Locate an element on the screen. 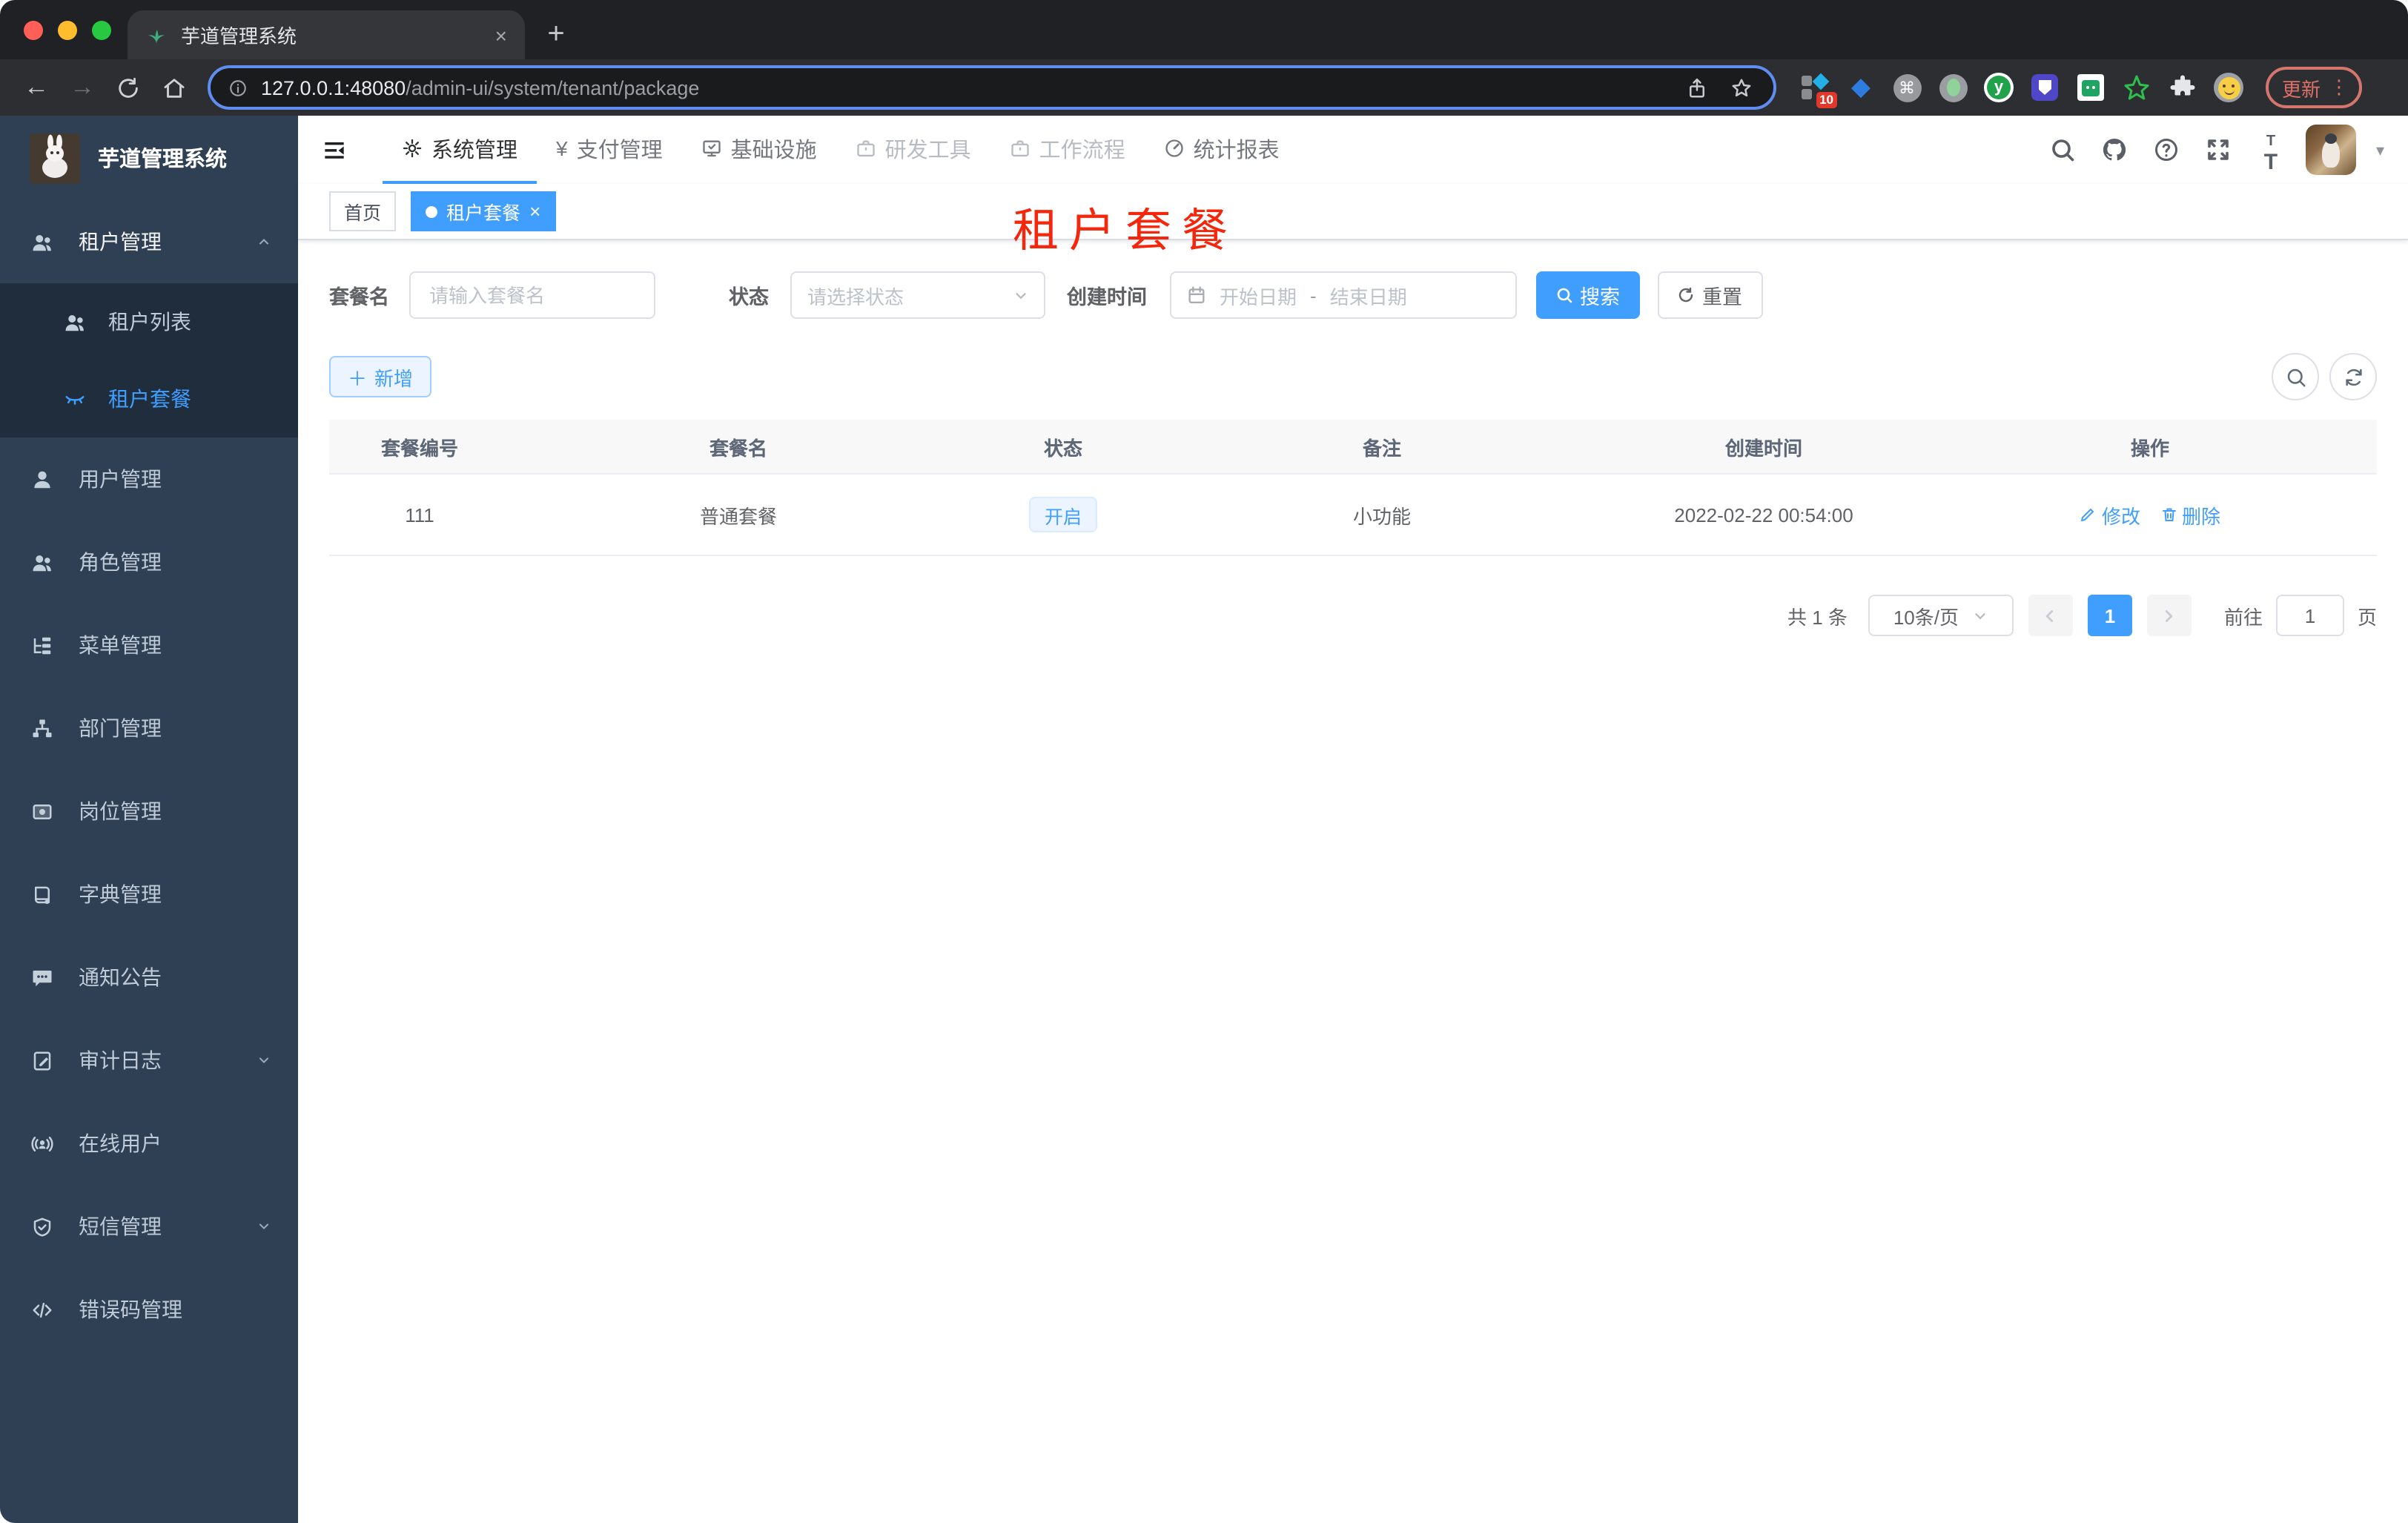 This screenshot has height=1523, width=2408. sidebar-item-role-management: 角色管理 is located at coordinates (149, 562).